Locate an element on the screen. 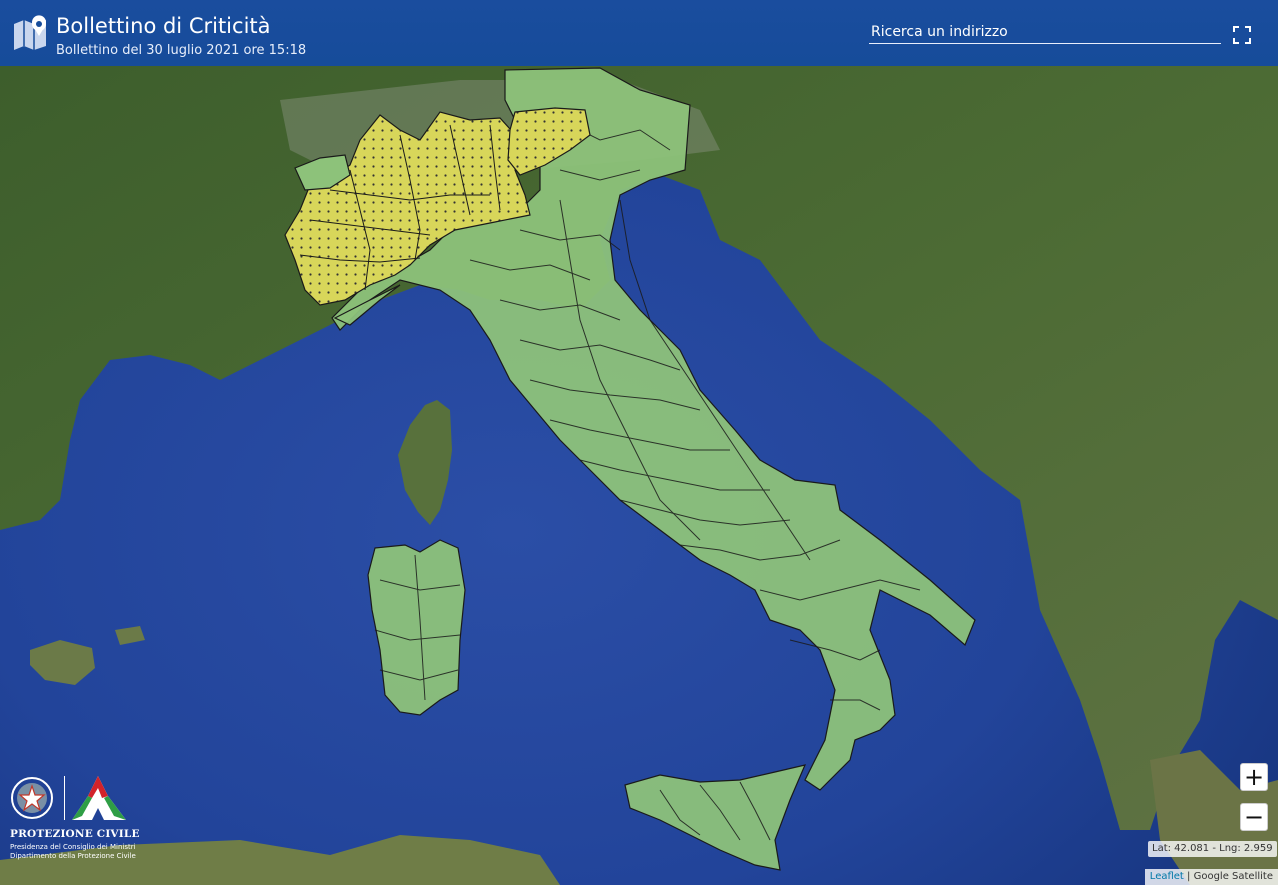 The image size is (1278, 885). map-attribution: Leaflet | Google Satellite is located at coordinates (1211, 877).